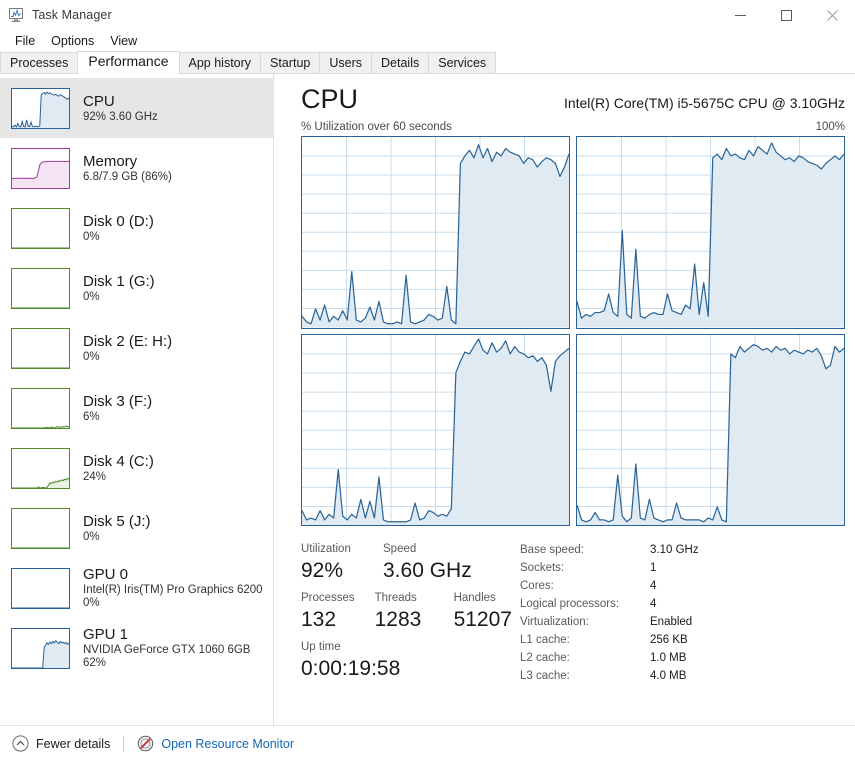  I want to click on minimize-button, so click(740, 15).